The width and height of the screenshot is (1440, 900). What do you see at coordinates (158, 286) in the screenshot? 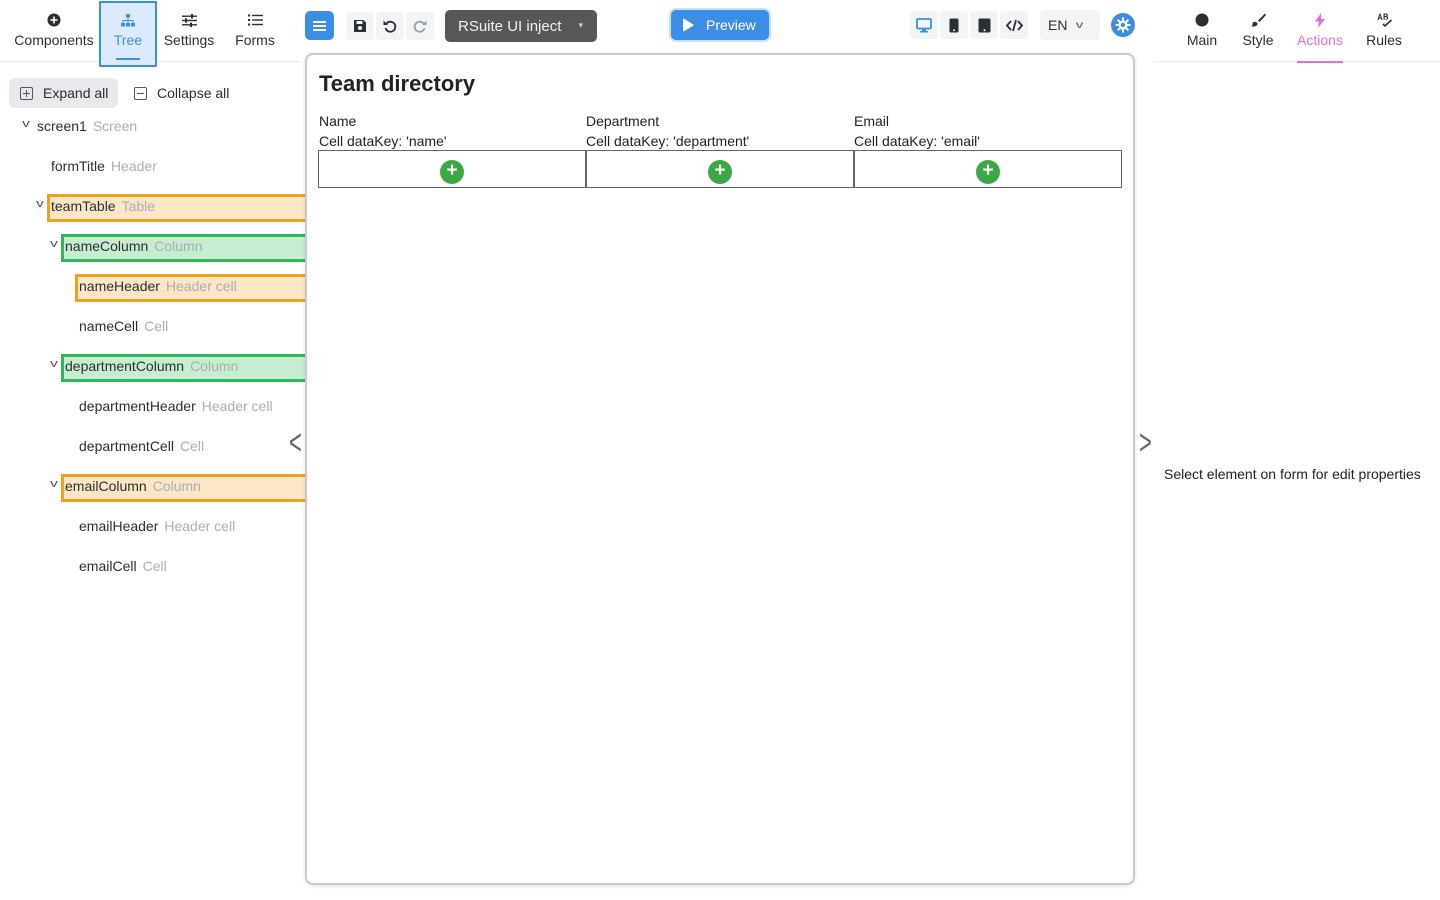
I see `tree-node-nameHeader: nameHeader Header cell` at bounding box center [158, 286].